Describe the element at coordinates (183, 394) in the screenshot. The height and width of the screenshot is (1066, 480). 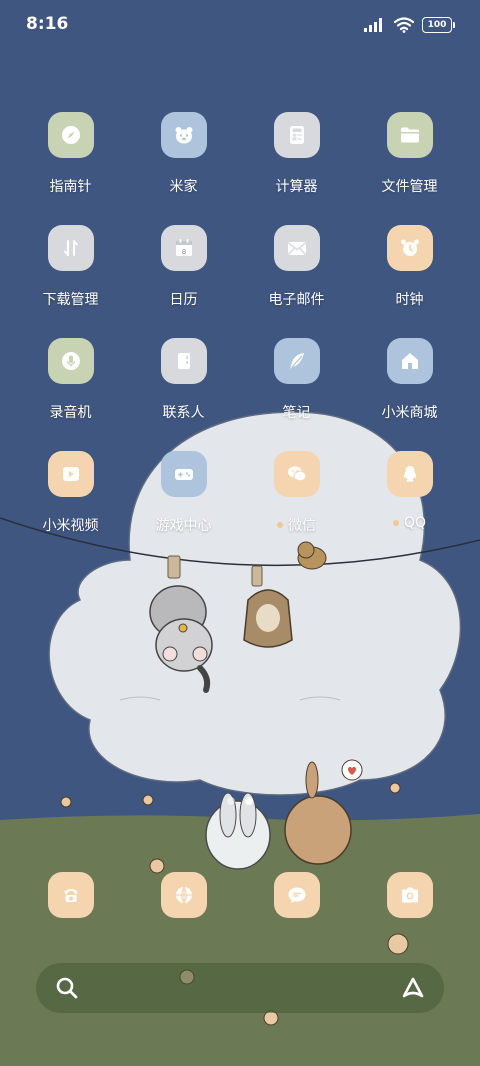
I see `app-contacts: 联系人` at that location.